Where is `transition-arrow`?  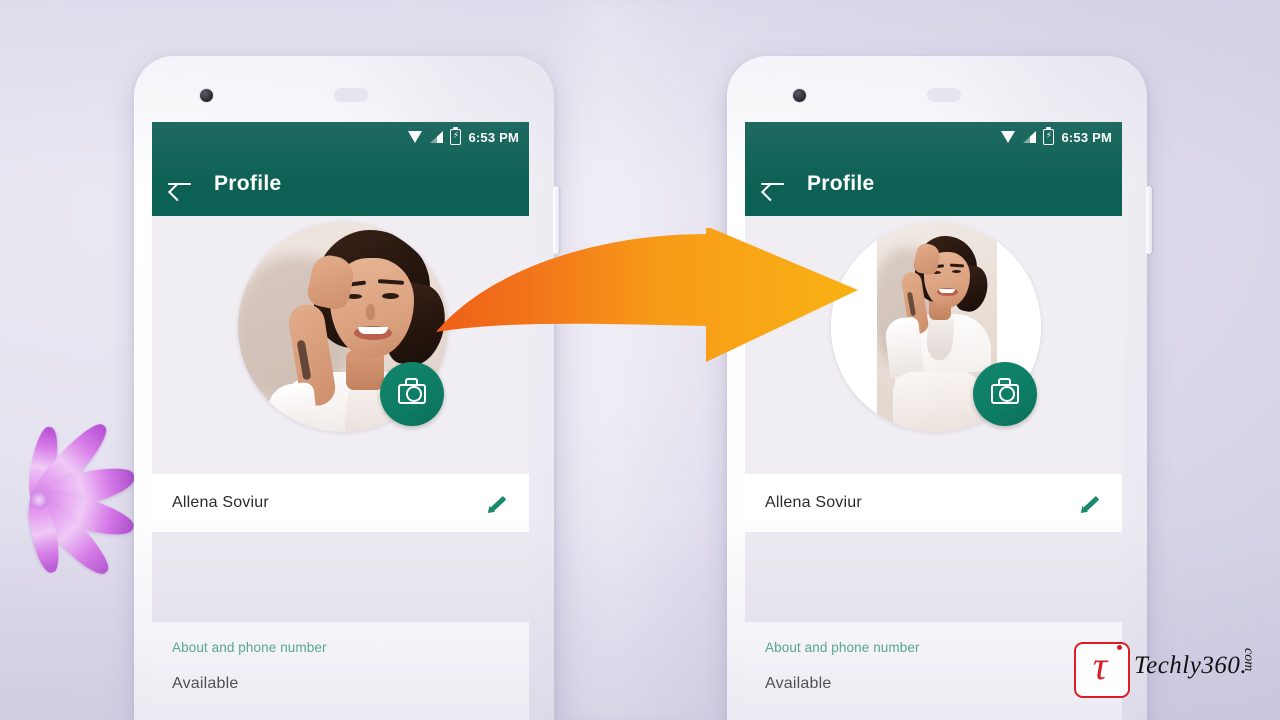 transition-arrow is located at coordinates (647, 295).